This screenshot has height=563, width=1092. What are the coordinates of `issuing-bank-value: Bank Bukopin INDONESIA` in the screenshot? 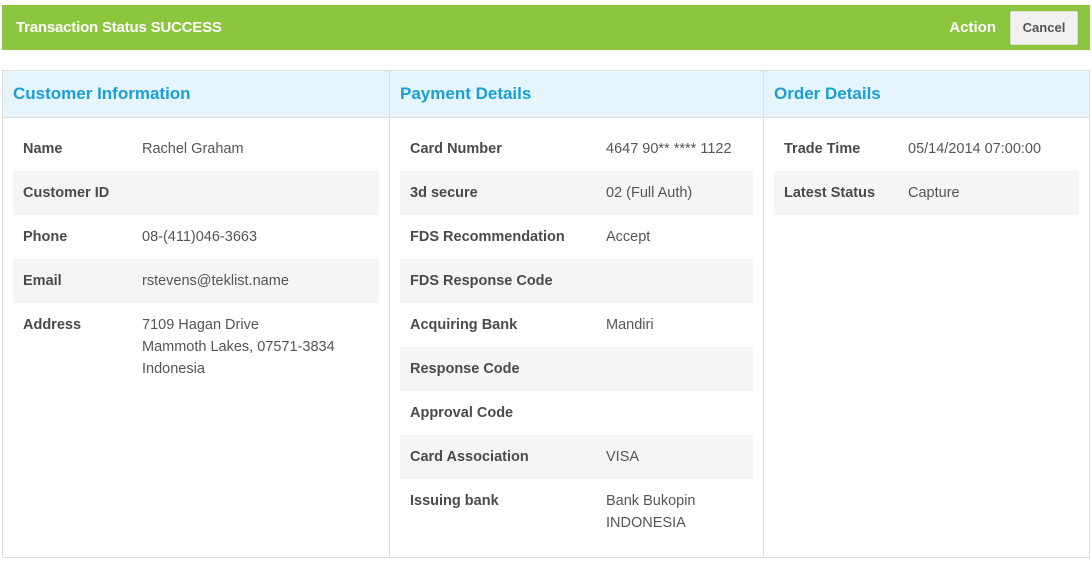 It's located at (651, 512).